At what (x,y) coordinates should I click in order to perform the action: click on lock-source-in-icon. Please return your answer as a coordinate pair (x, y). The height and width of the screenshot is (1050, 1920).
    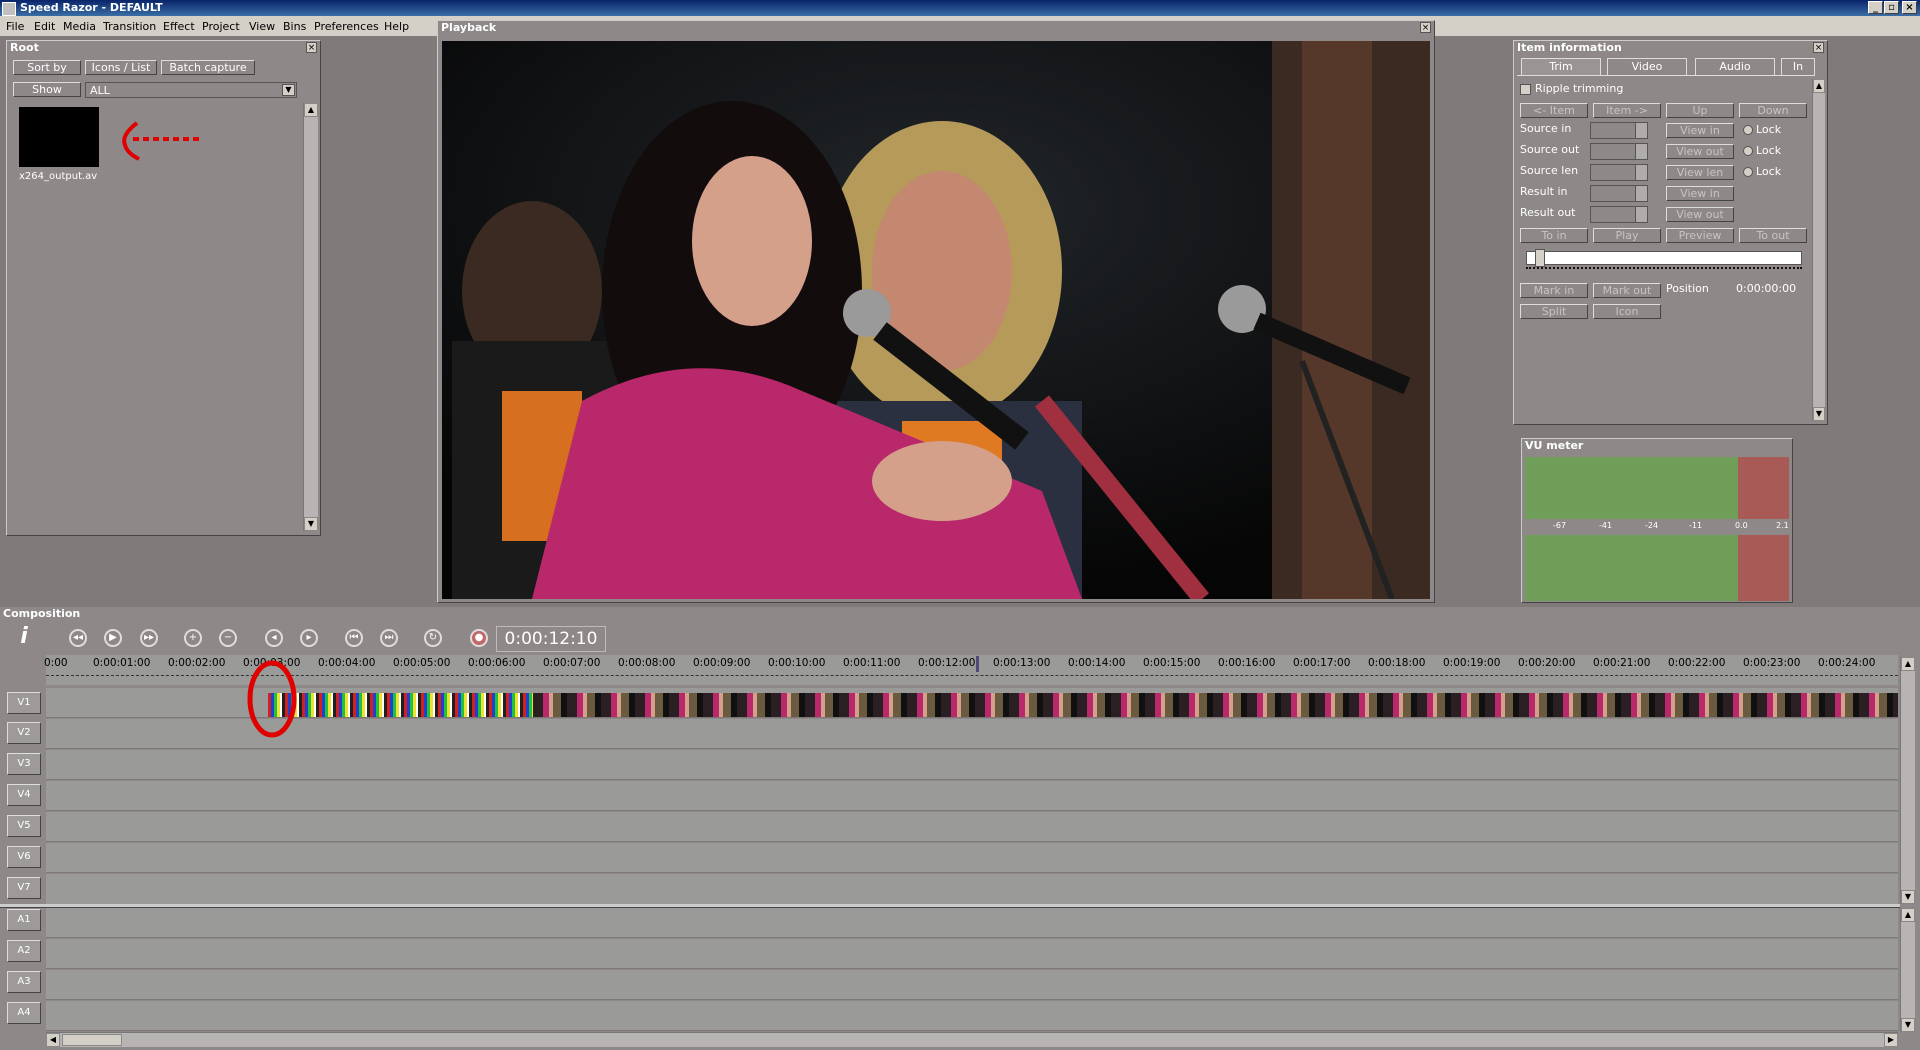
    Looking at the image, I should click on (1748, 130).